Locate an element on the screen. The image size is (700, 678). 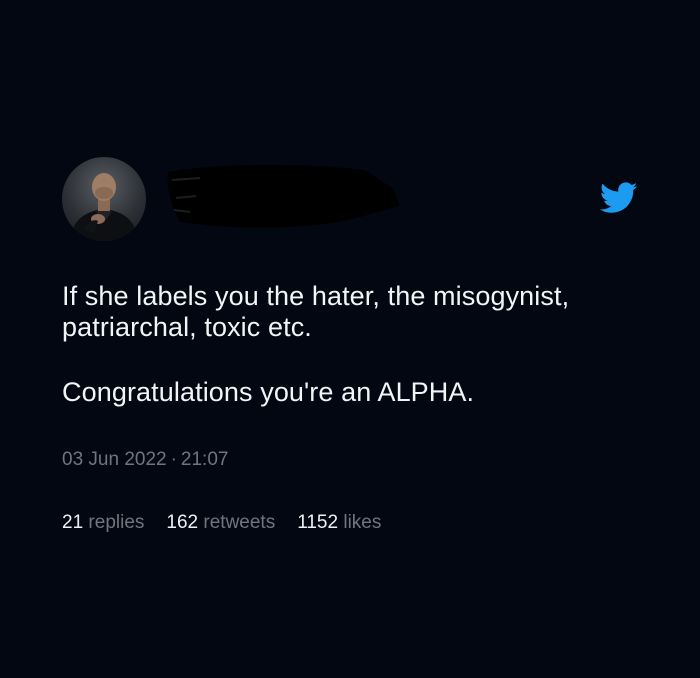
redacted-name-scribble is located at coordinates (283, 196).